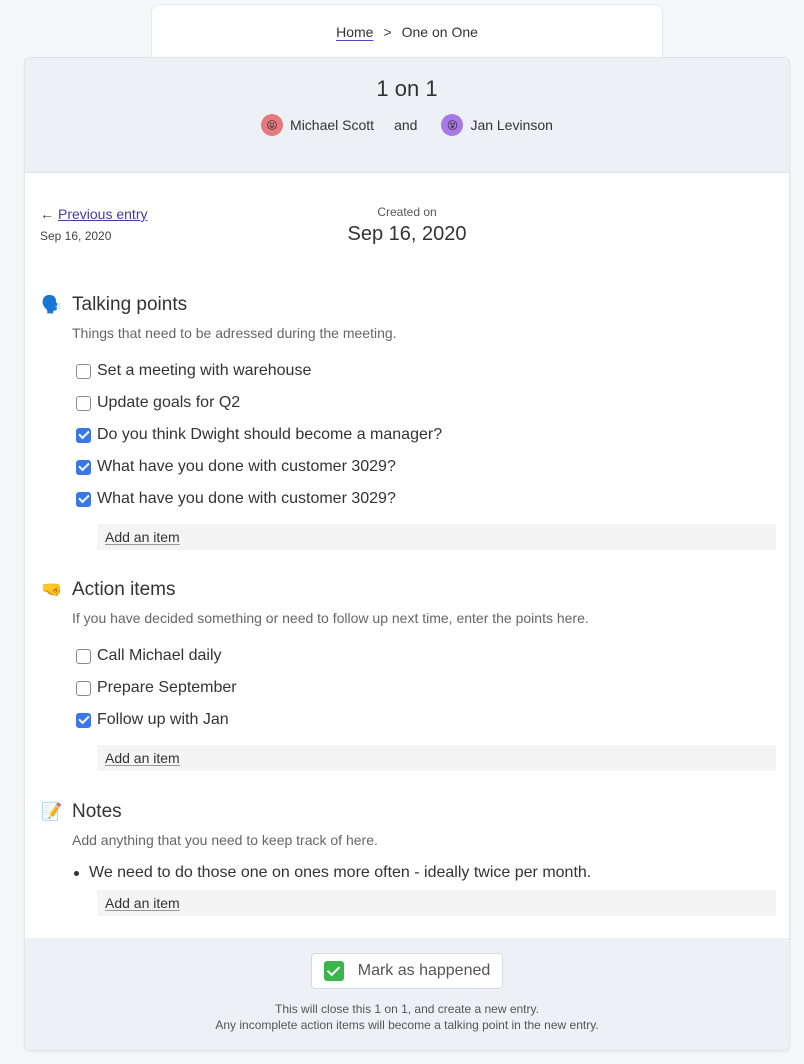  What do you see at coordinates (76, 873) in the screenshot?
I see `bullet-icon` at bounding box center [76, 873].